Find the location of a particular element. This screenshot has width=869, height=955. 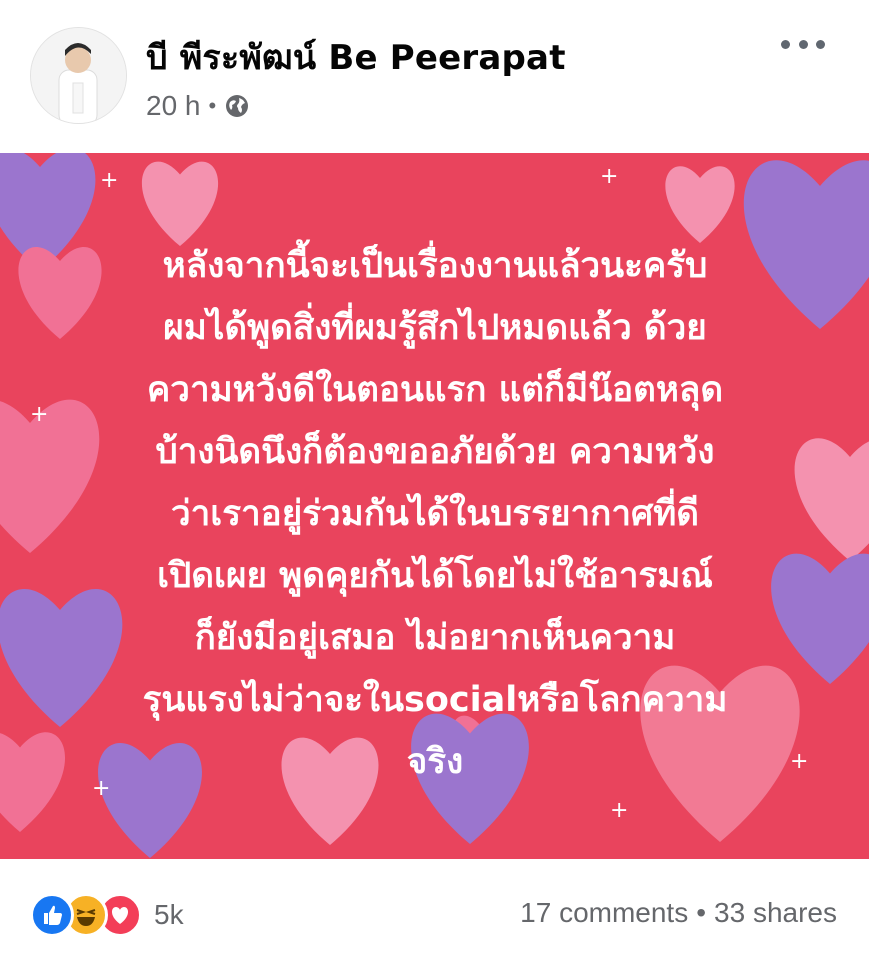

globe-icon is located at coordinates (237, 106).